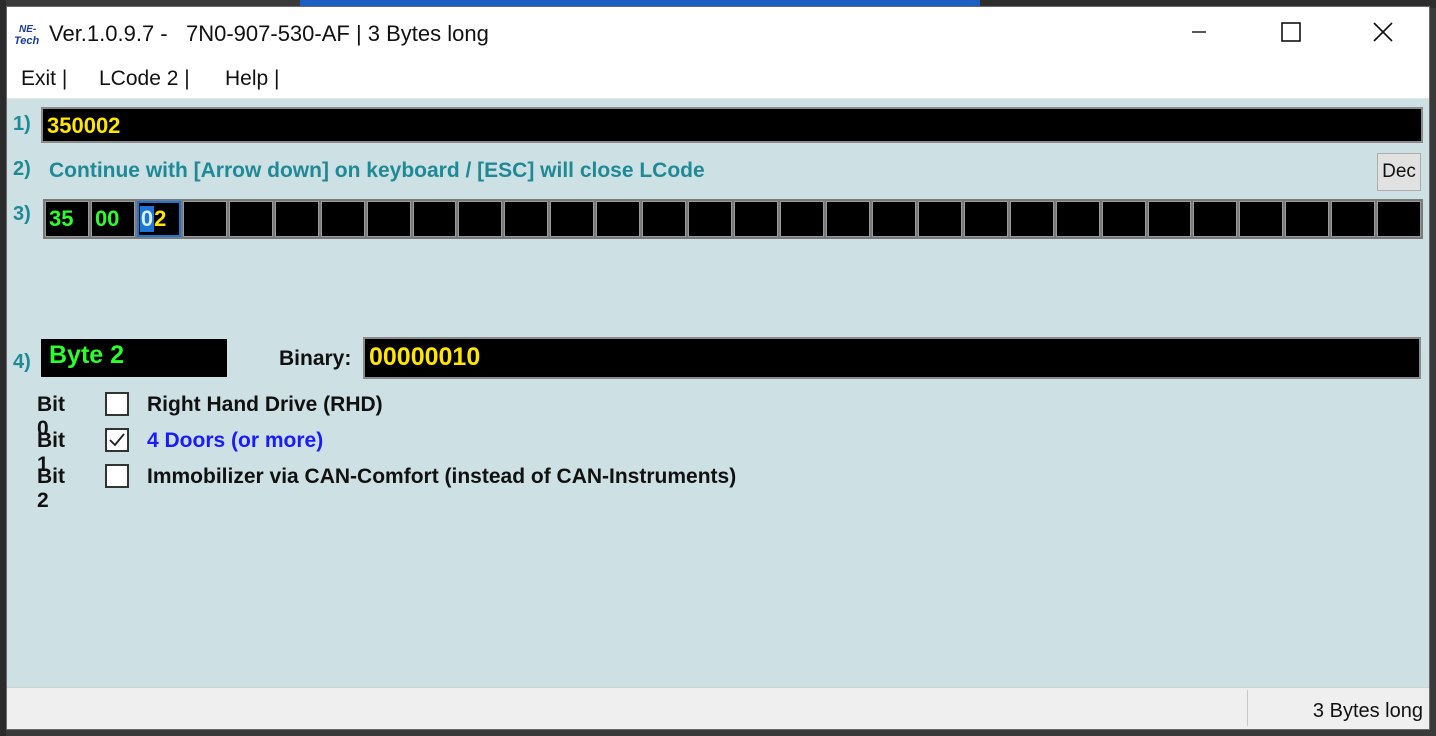 The height and width of the screenshot is (736, 1436). I want to click on svg-text: NE-, so click(28, 29).